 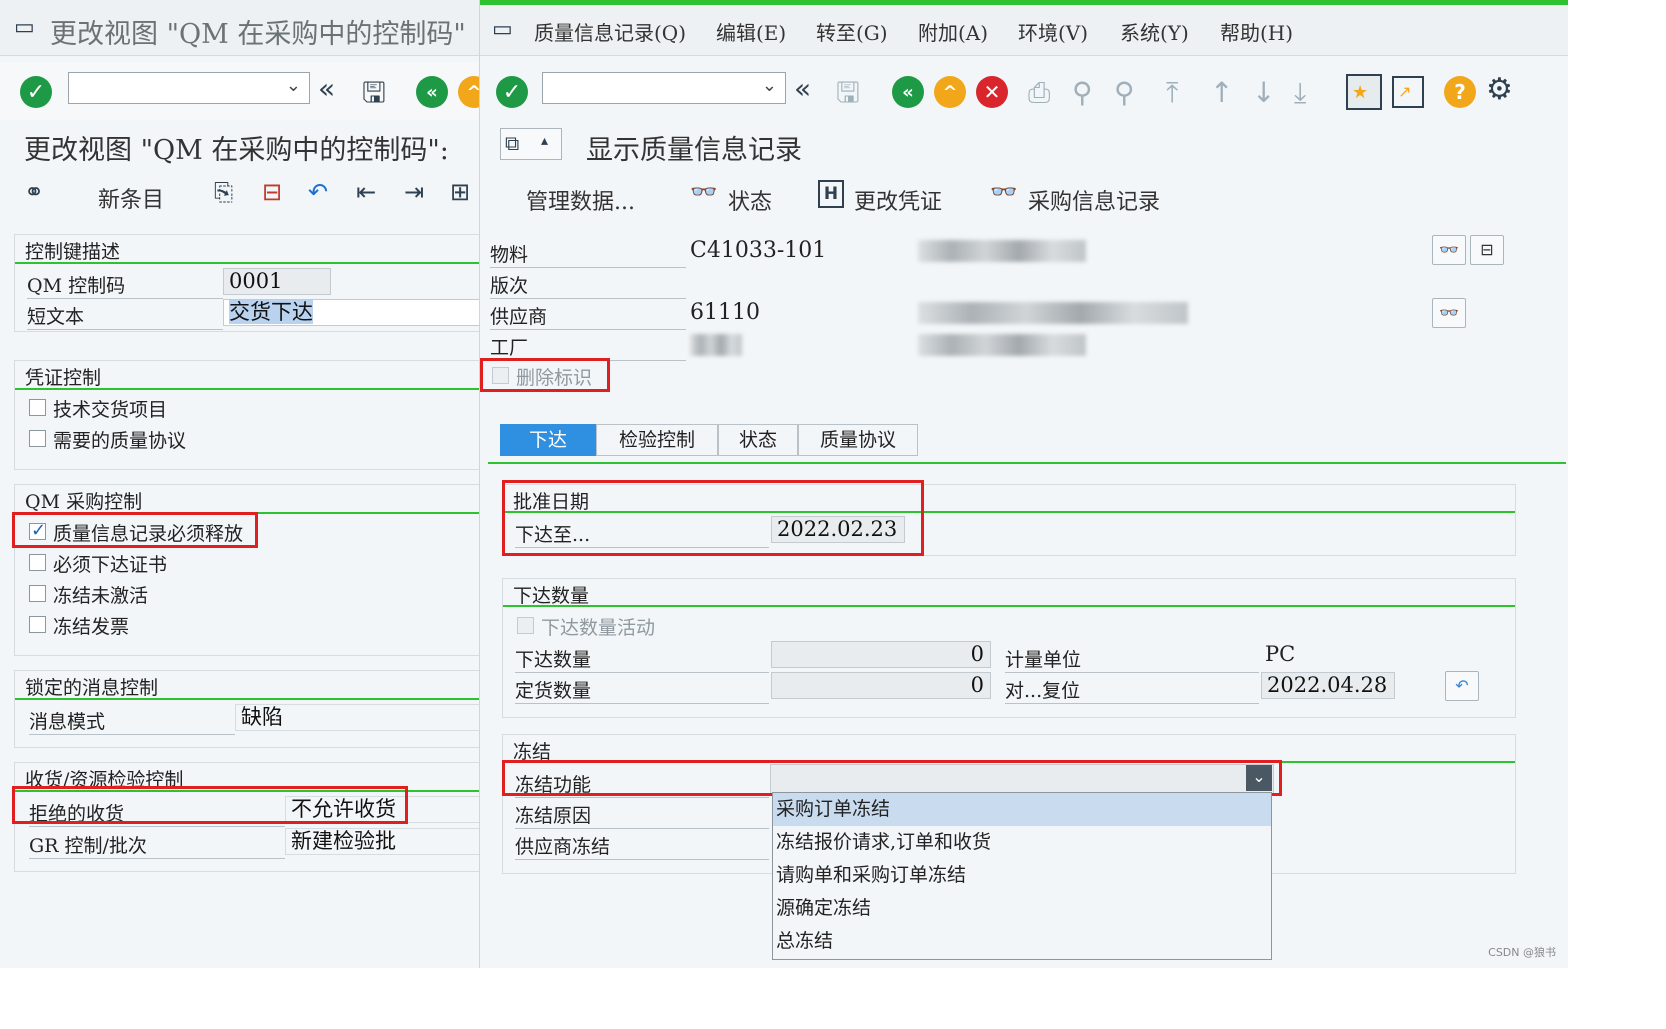 I want to click on menu-extras: 附加(A), so click(x=953, y=31).